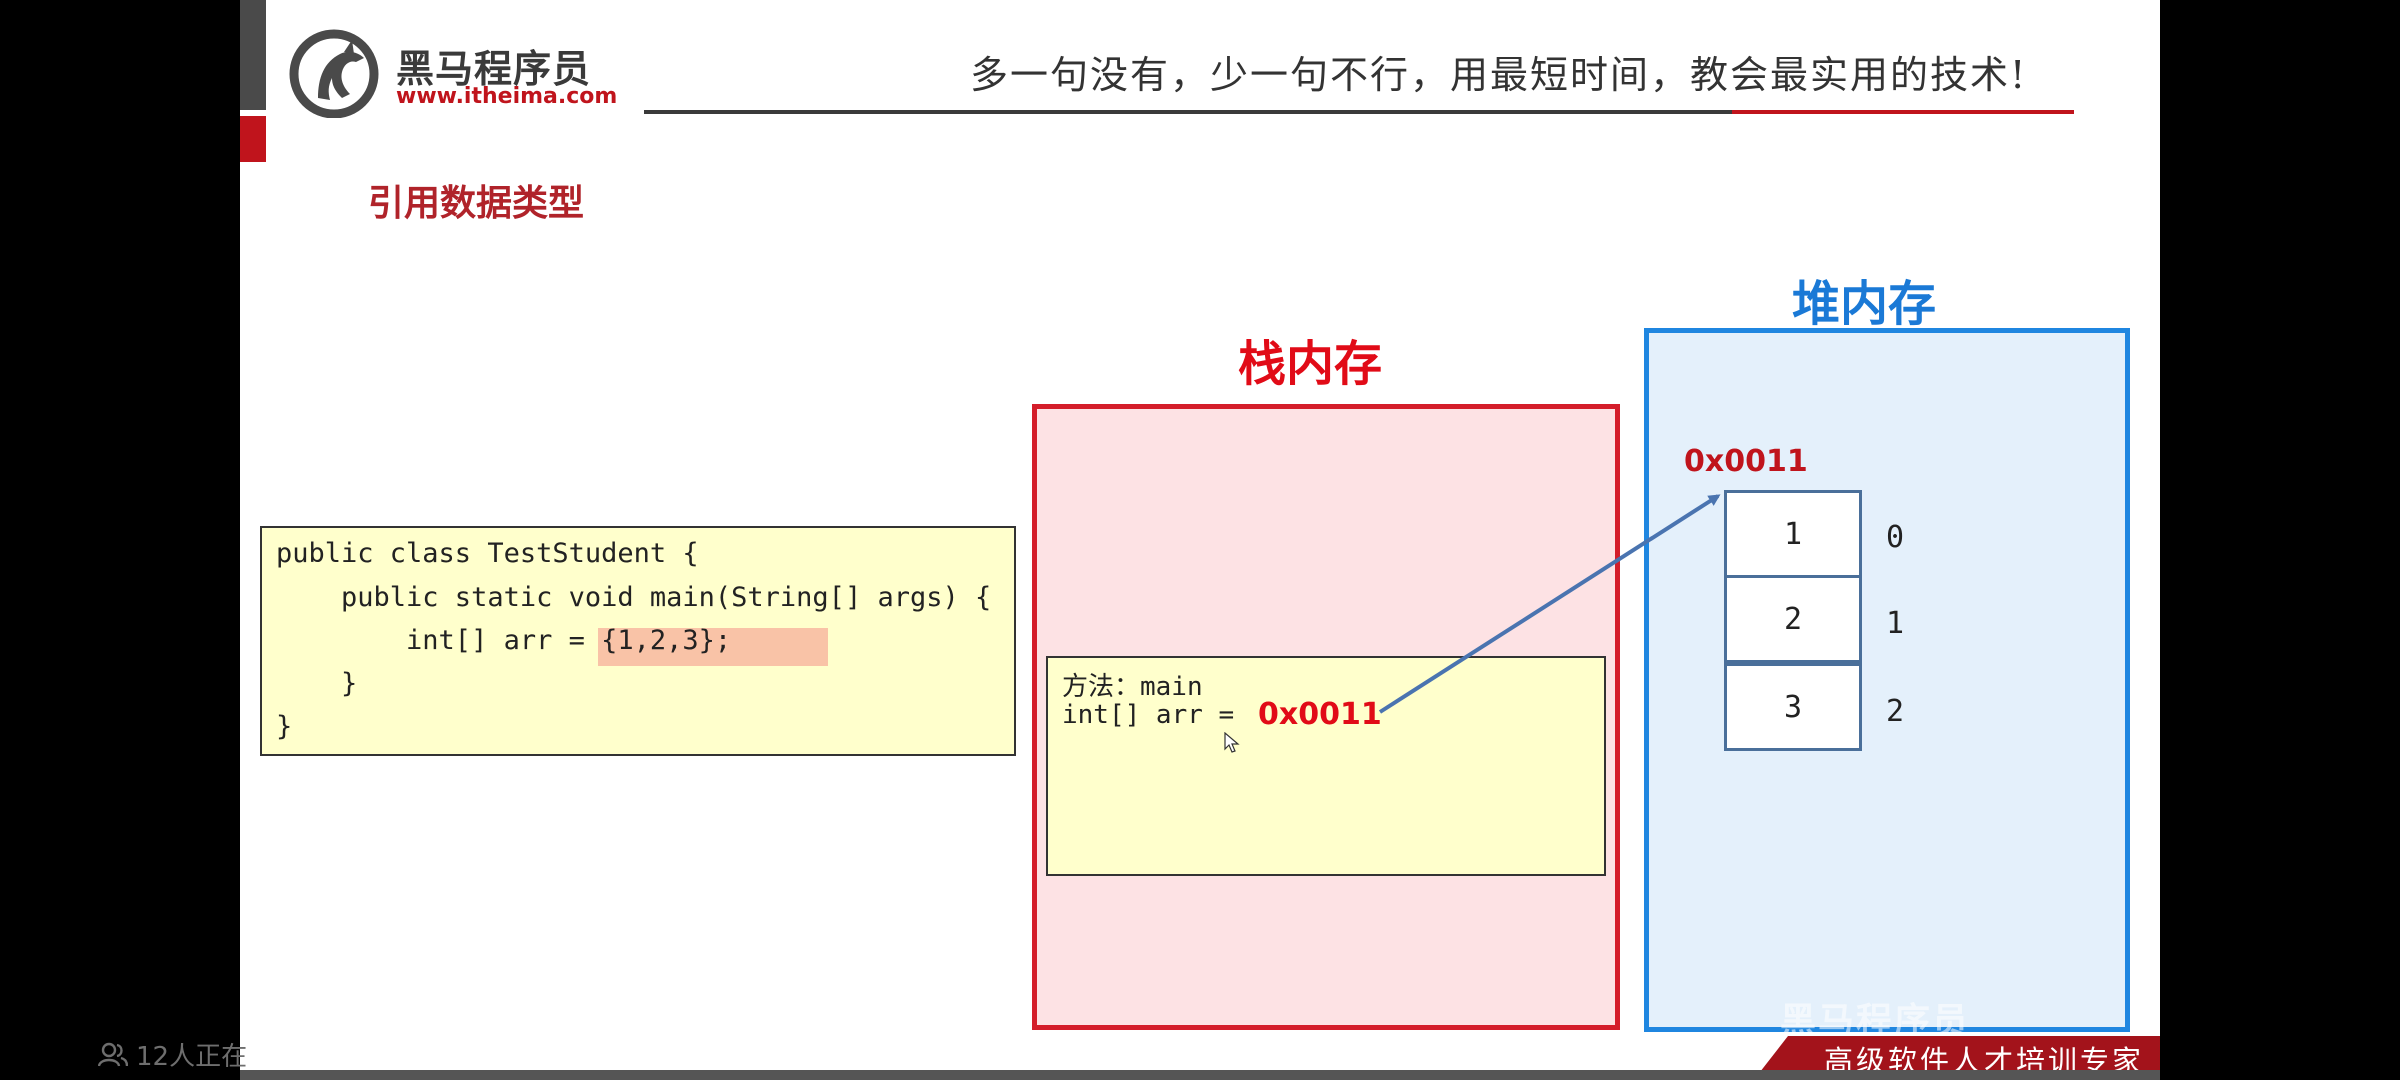 Image resolution: width=2400 pixels, height=1080 pixels. What do you see at coordinates (1499, 75) in the screenshot?
I see `slogan: 多一句没有，少一句不行，用最短时间，教会最实用的技术!` at bounding box center [1499, 75].